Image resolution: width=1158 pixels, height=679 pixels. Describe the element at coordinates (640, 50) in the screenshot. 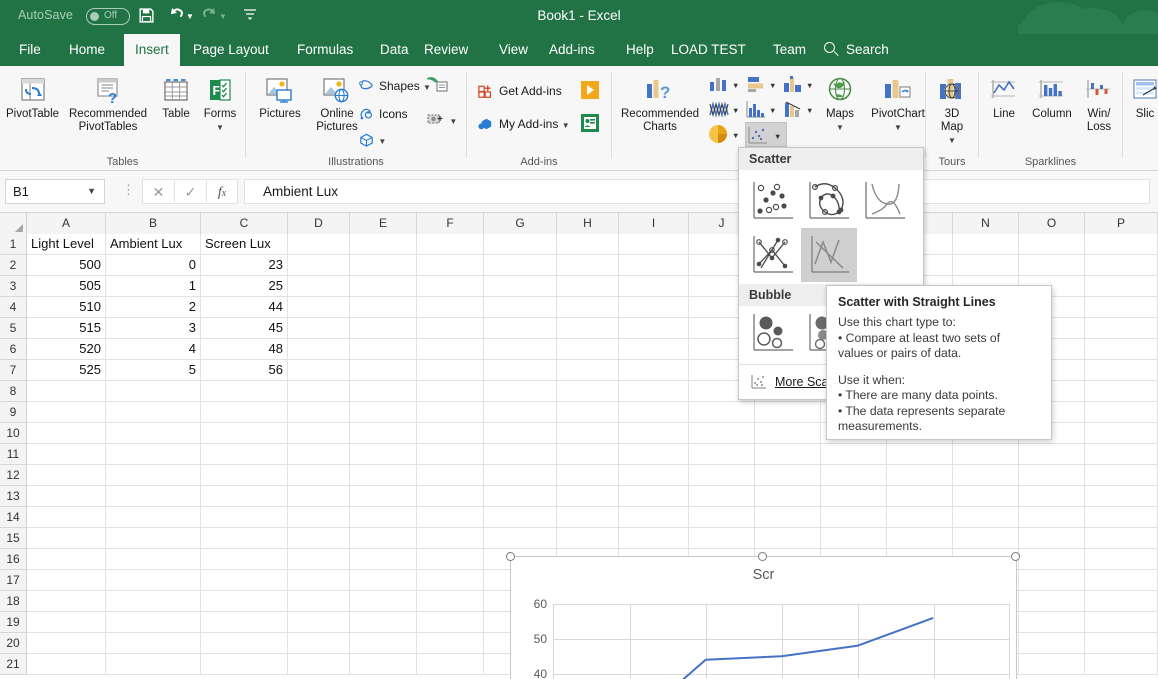

I see `tab-help: Help` at that location.